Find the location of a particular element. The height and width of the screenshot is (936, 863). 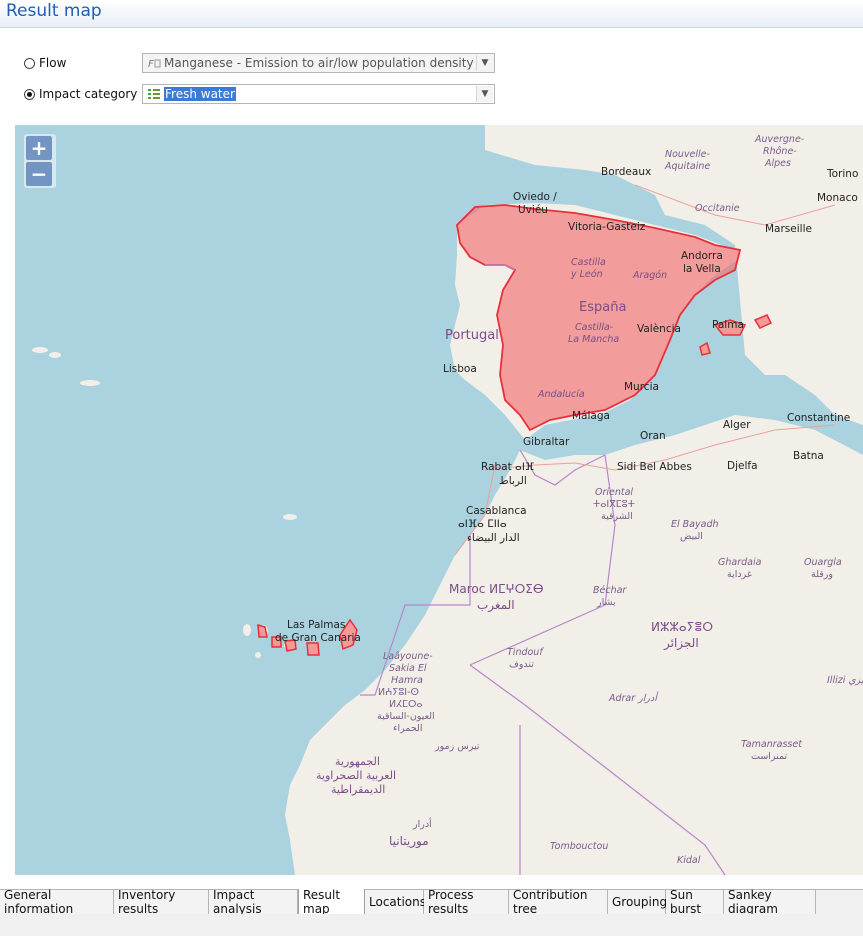

flow-icon: F is located at coordinates (154, 63).